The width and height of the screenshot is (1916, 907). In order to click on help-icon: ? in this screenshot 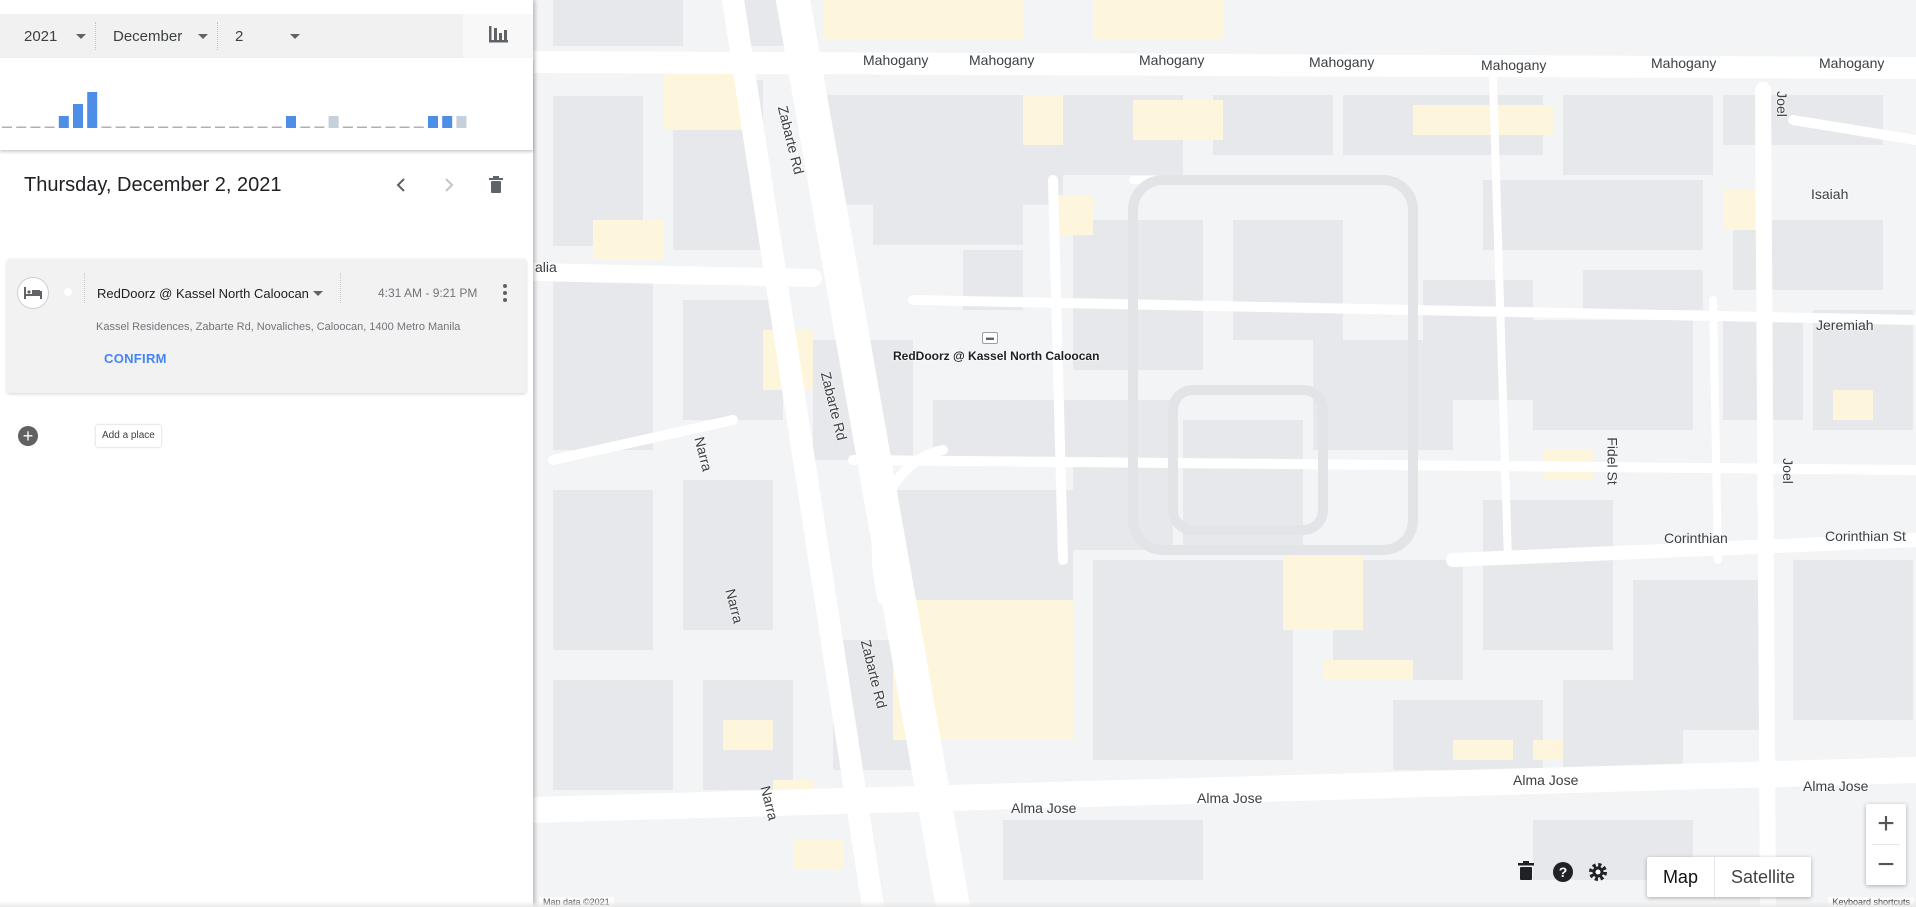, I will do `click(1566, 875)`.